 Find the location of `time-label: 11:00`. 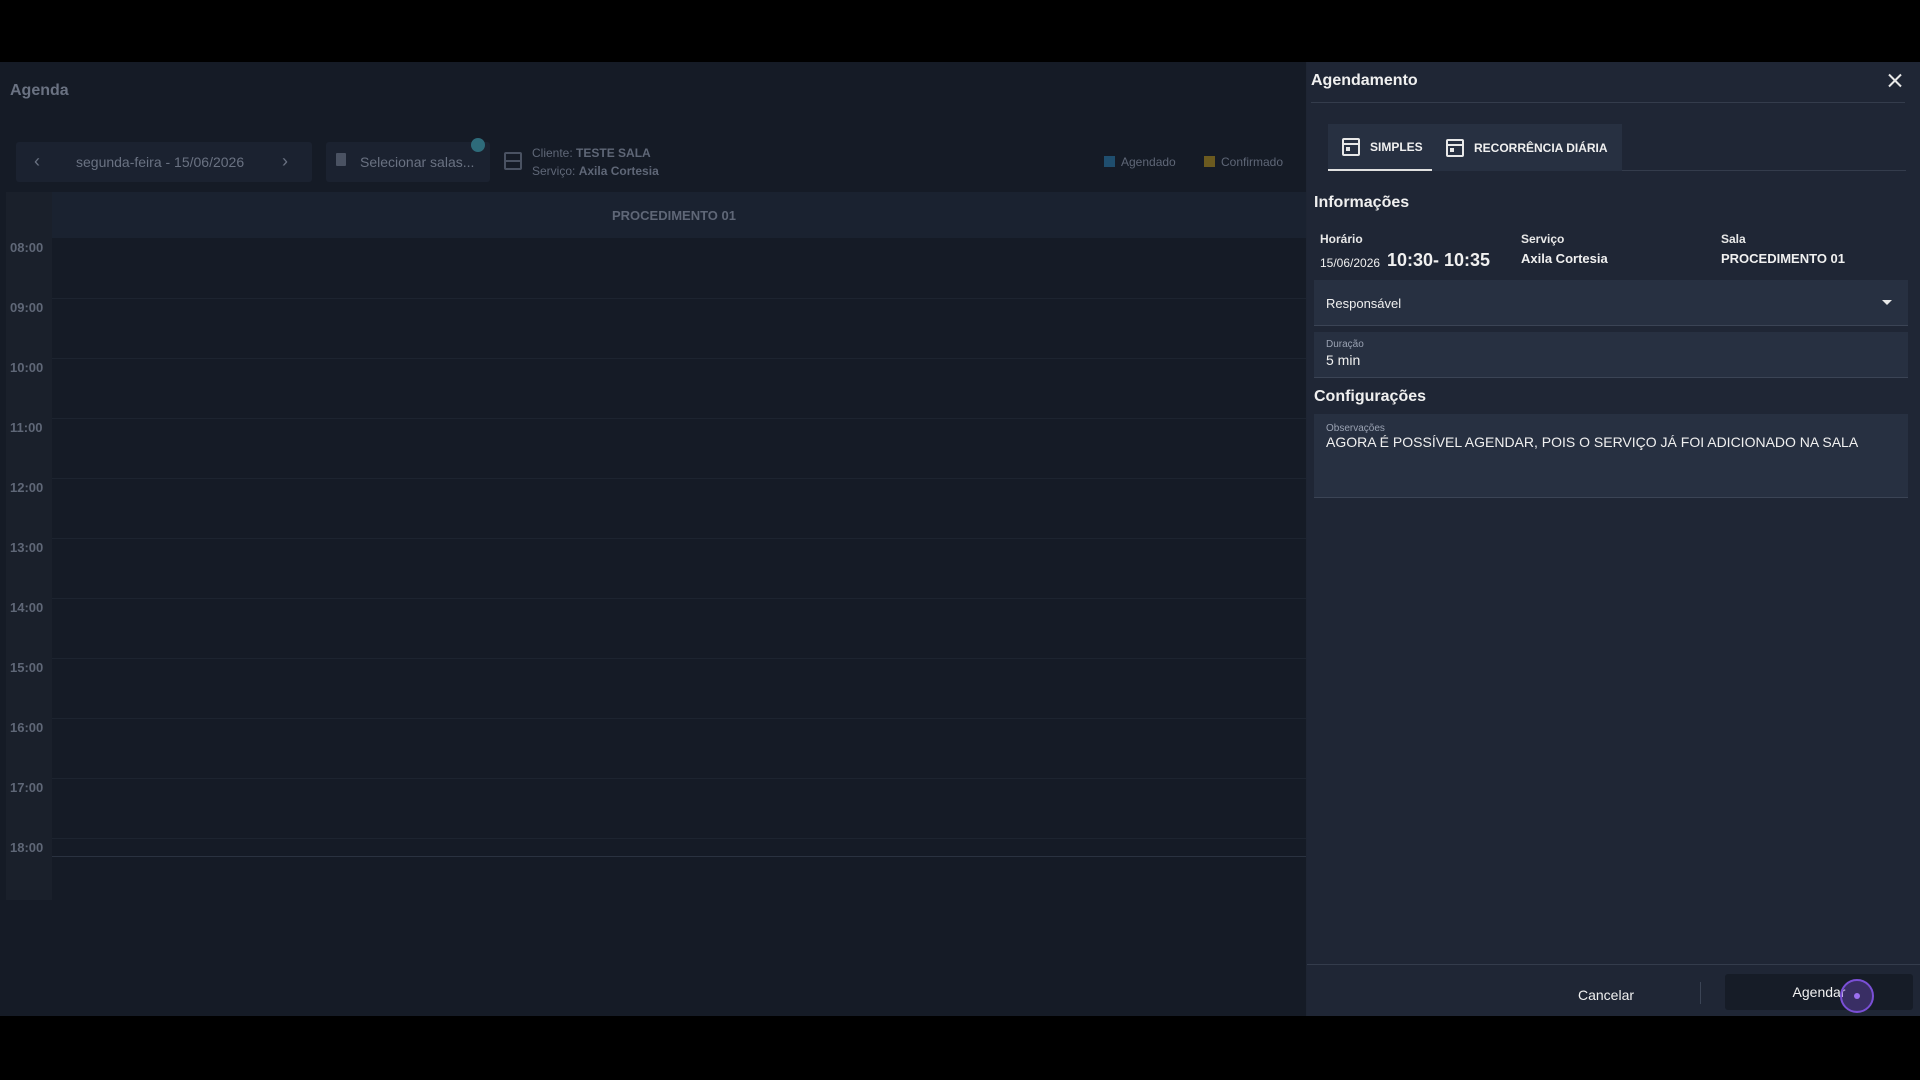

time-label: 11:00 is located at coordinates (26, 427).